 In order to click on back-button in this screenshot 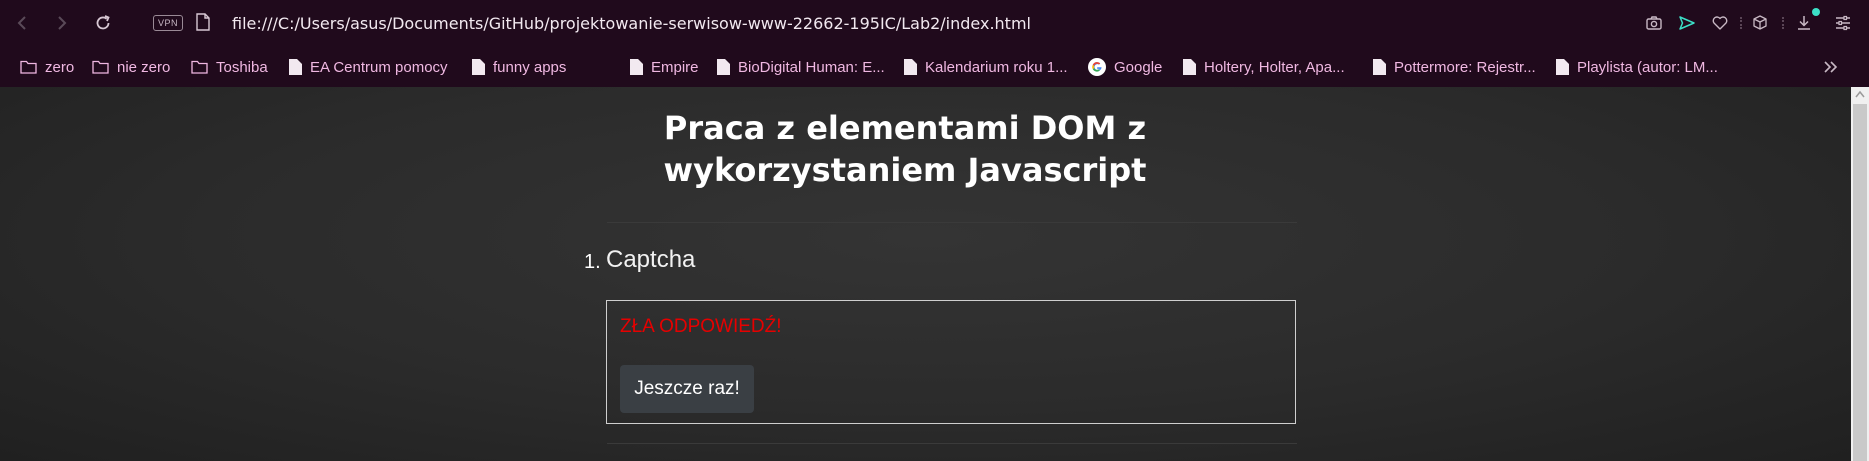, I will do `click(23, 23)`.